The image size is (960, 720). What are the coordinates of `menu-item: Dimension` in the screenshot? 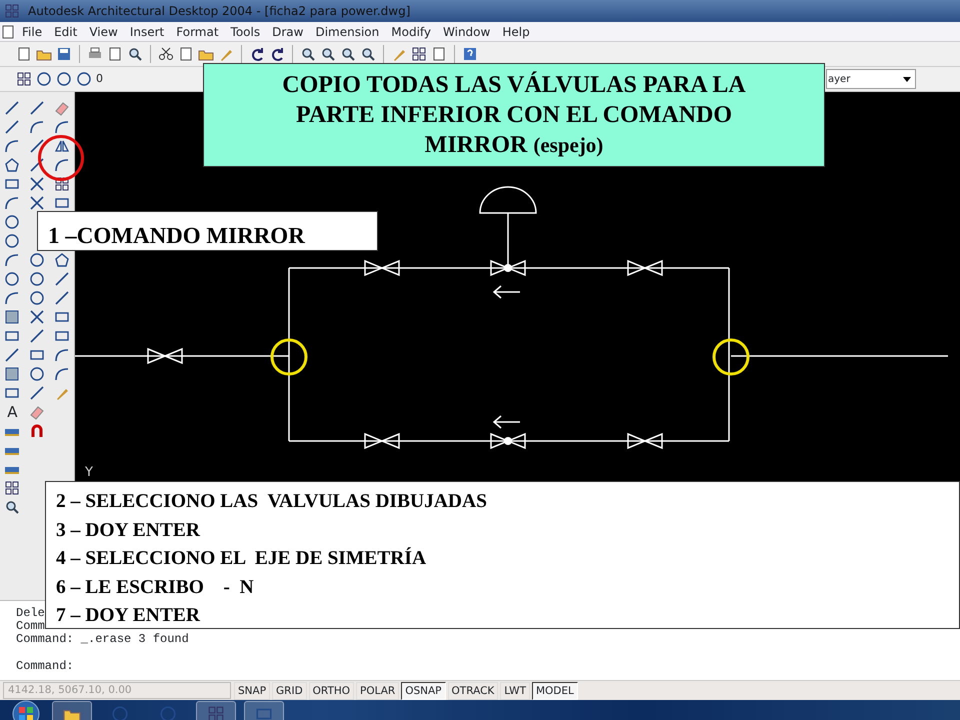 It's located at (347, 31).